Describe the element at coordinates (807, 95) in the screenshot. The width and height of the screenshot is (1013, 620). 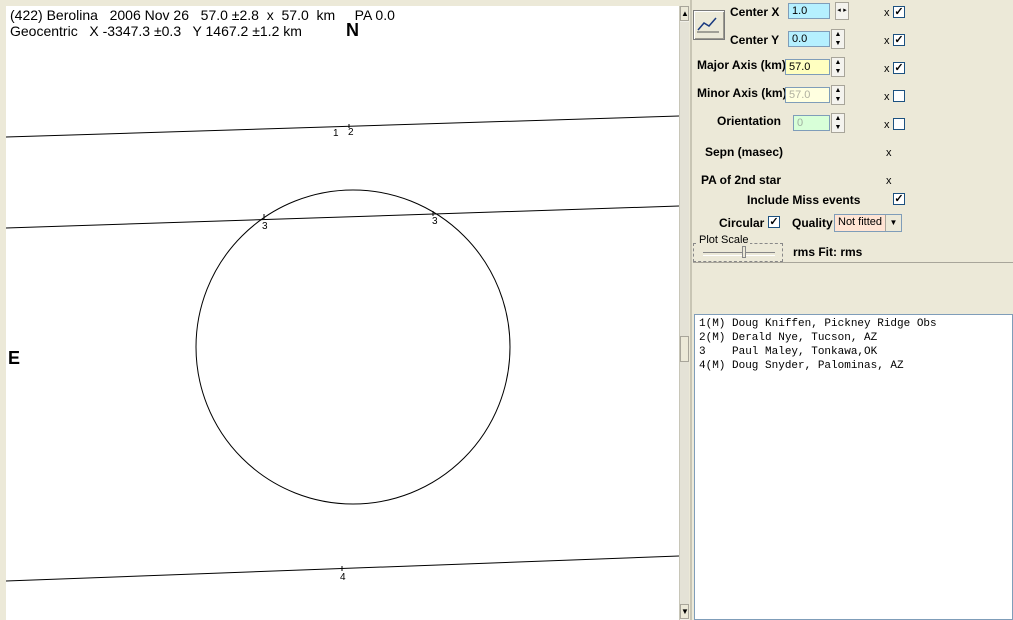
I see `minor-axis-input: 57.0` at that location.